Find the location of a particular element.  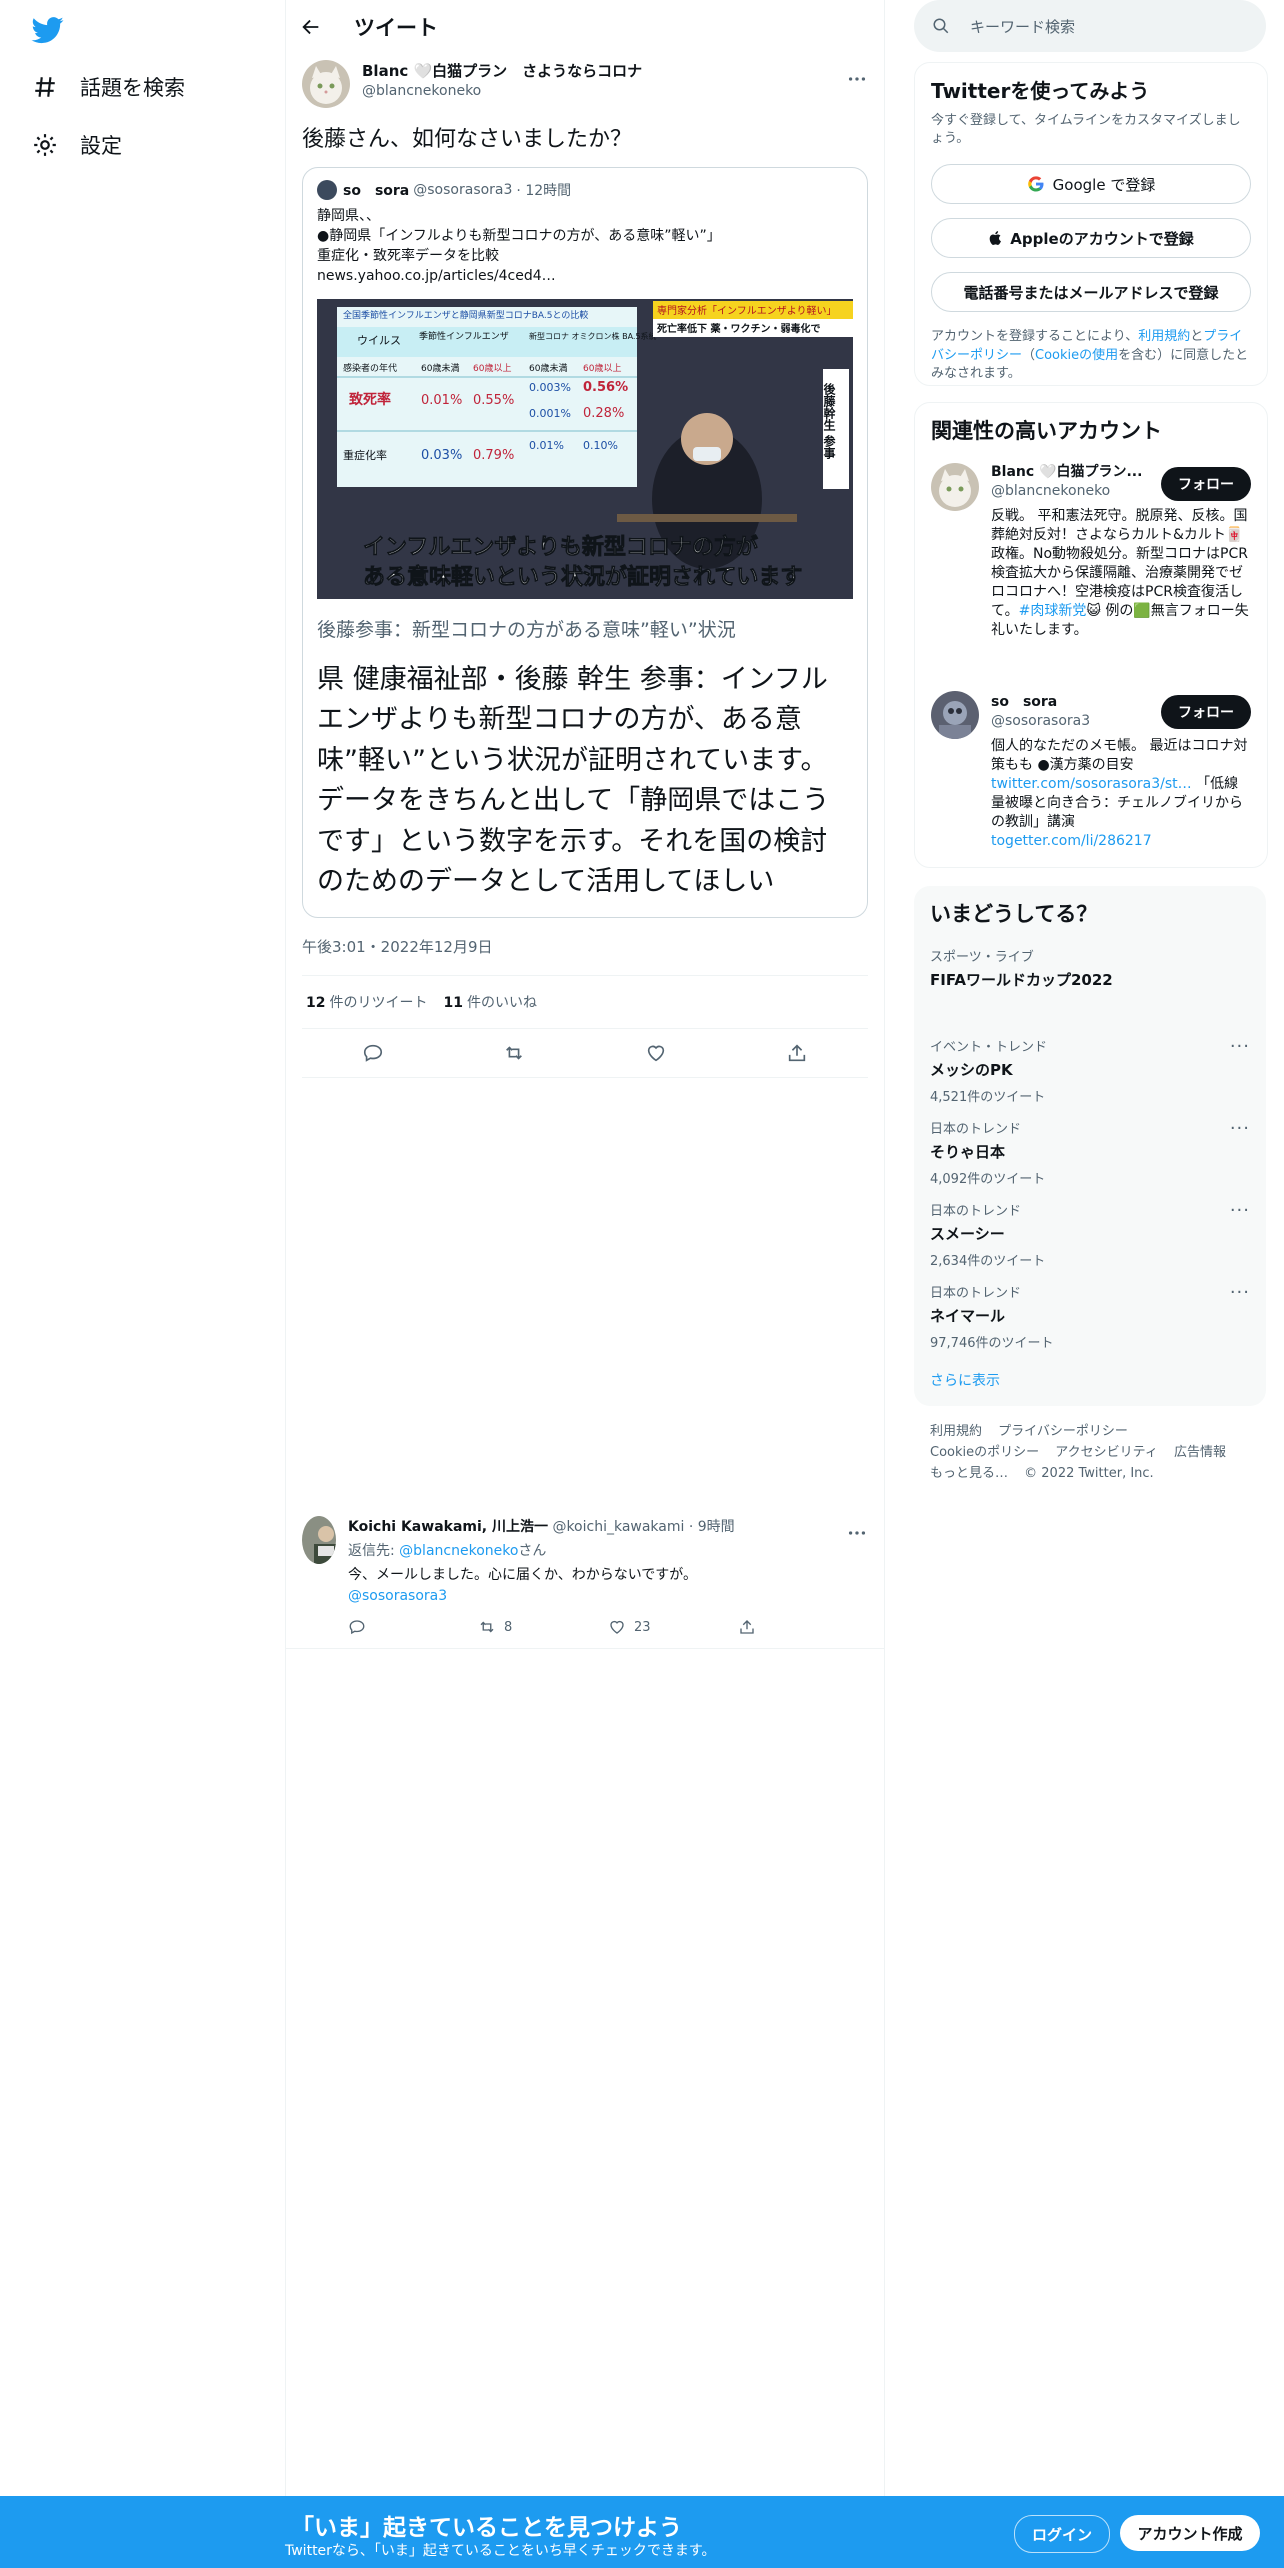

author-handle: @blancnekoneko is located at coordinates (502, 91).